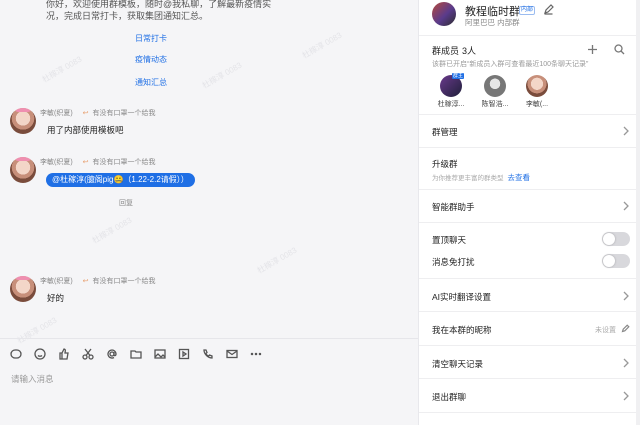 The image size is (640, 425). What do you see at coordinates (619, 49) in the screenshot?
I see `search-icon` at bounding box center [619, 49].